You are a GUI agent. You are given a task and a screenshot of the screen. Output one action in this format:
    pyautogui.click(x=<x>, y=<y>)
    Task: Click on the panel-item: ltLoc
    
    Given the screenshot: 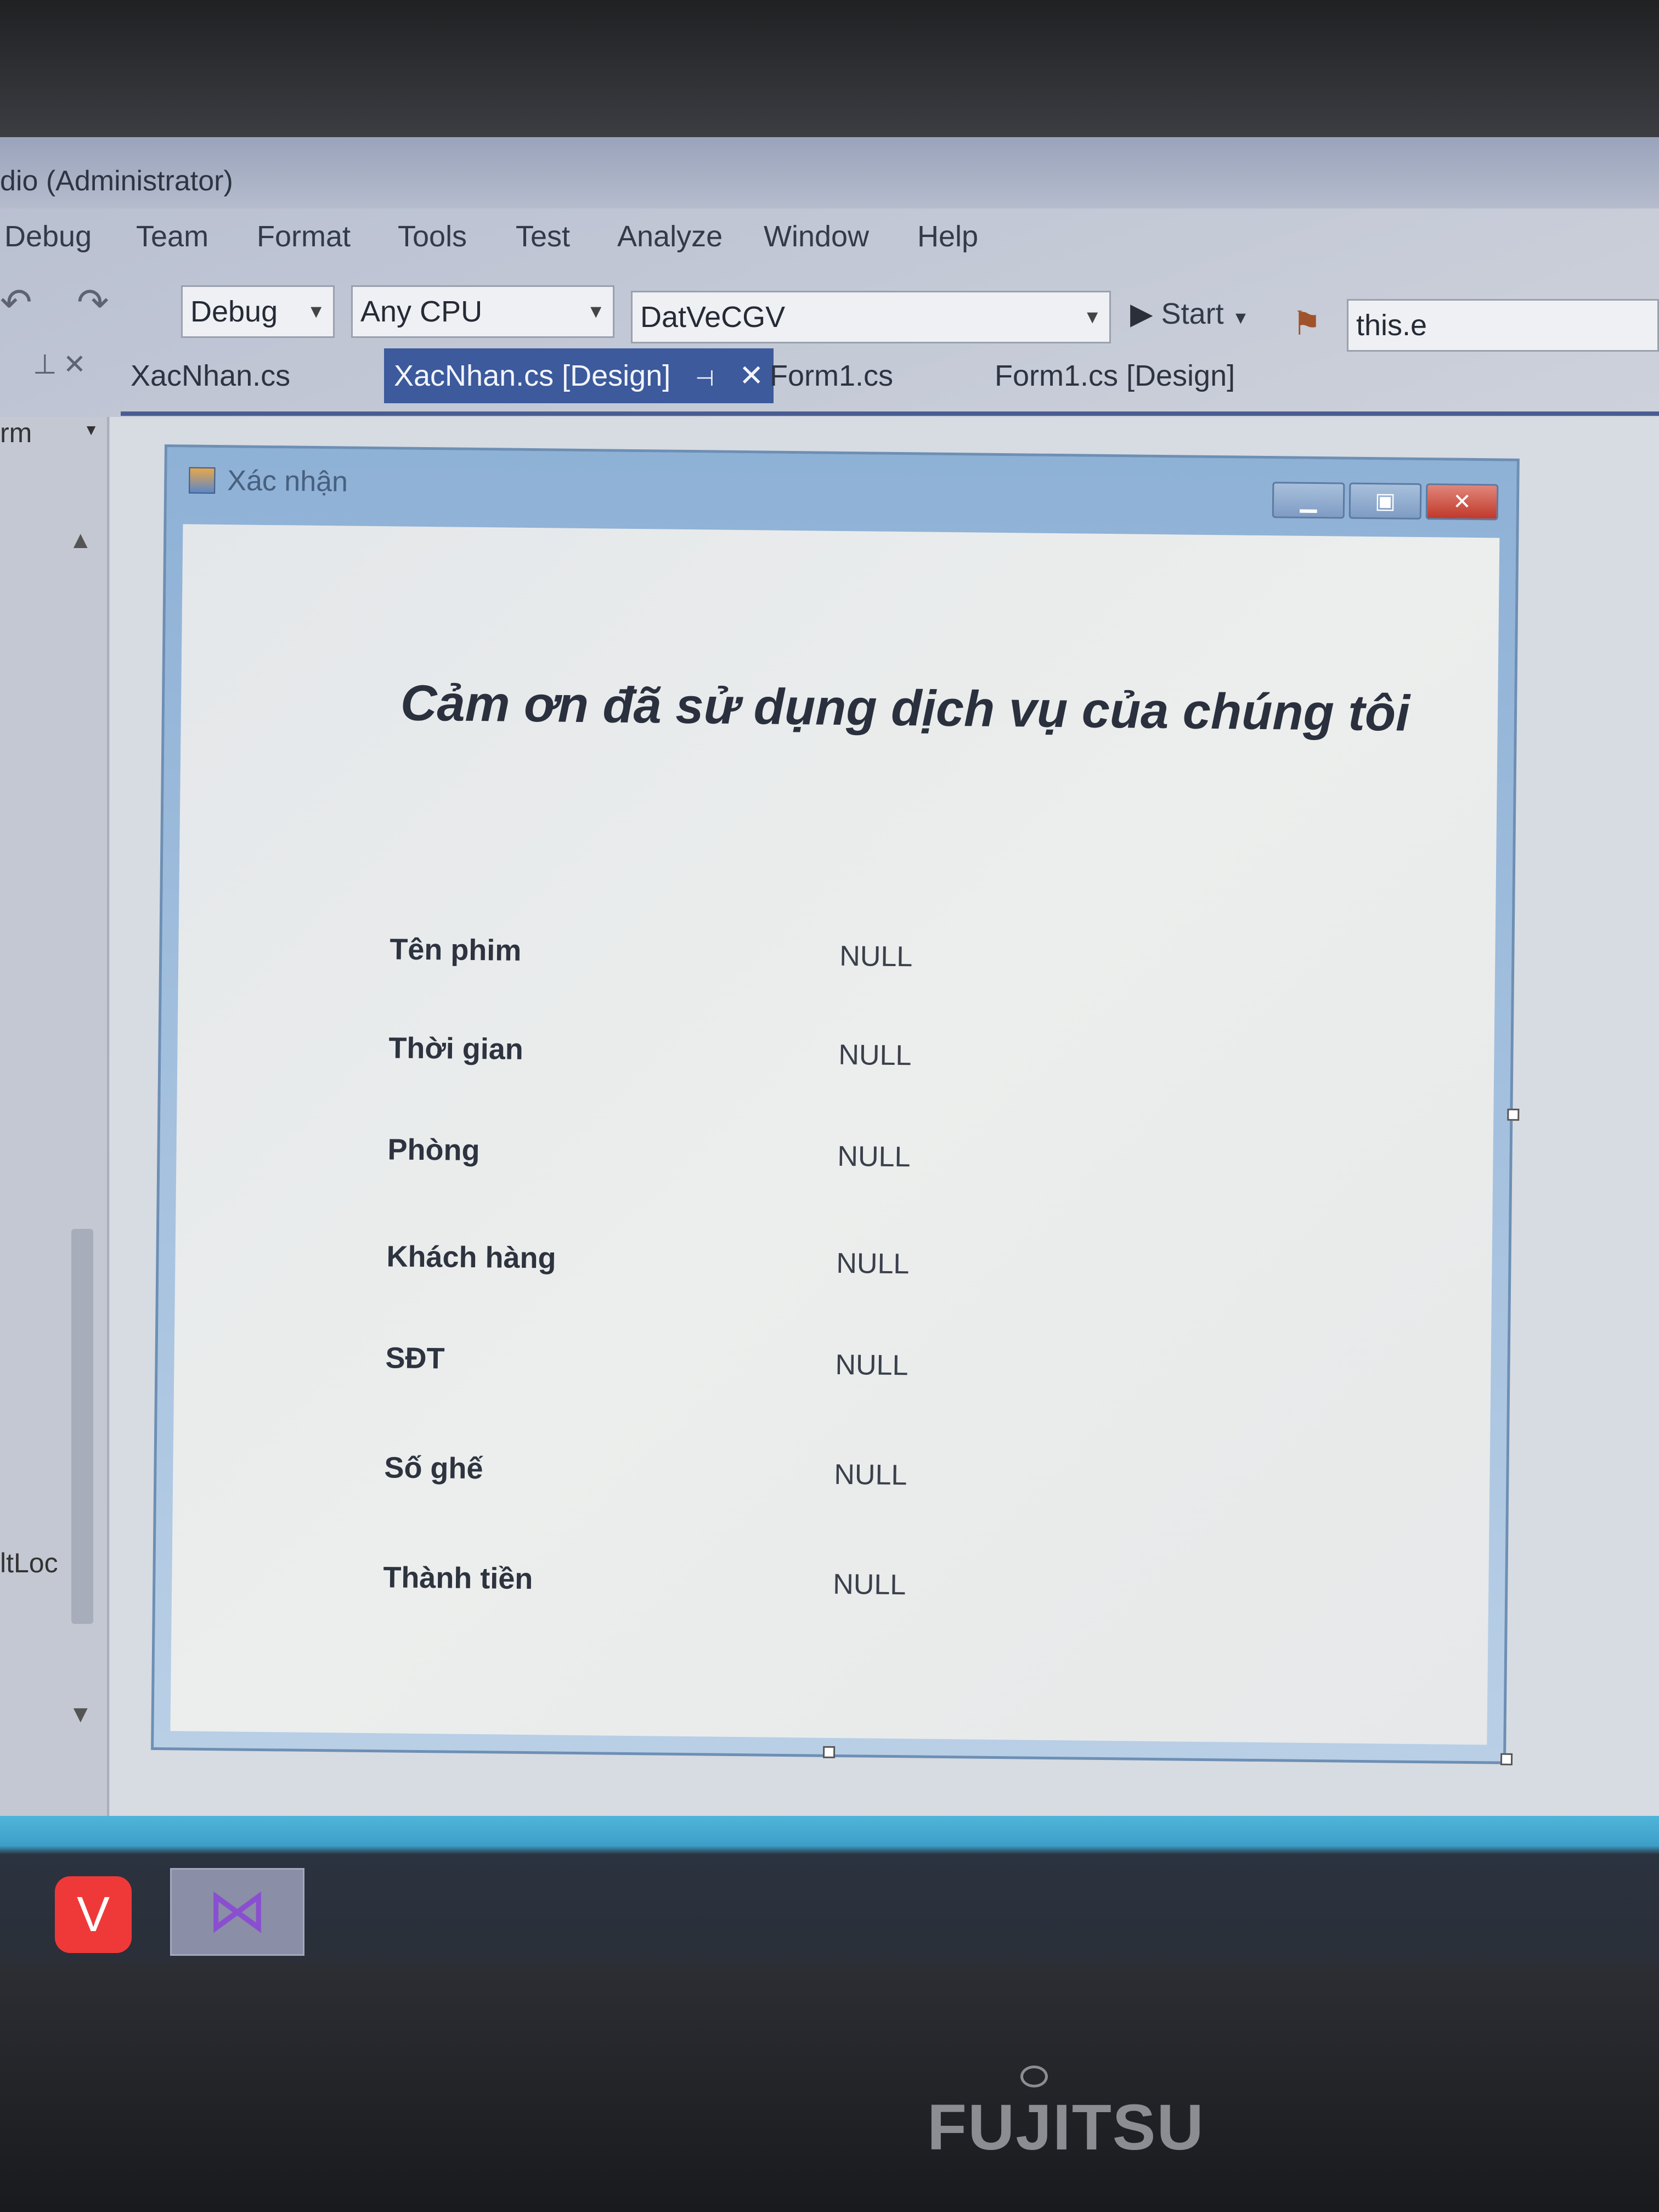 What is the action you would take?
    pyautogui.click(x=29, y=1563)
    